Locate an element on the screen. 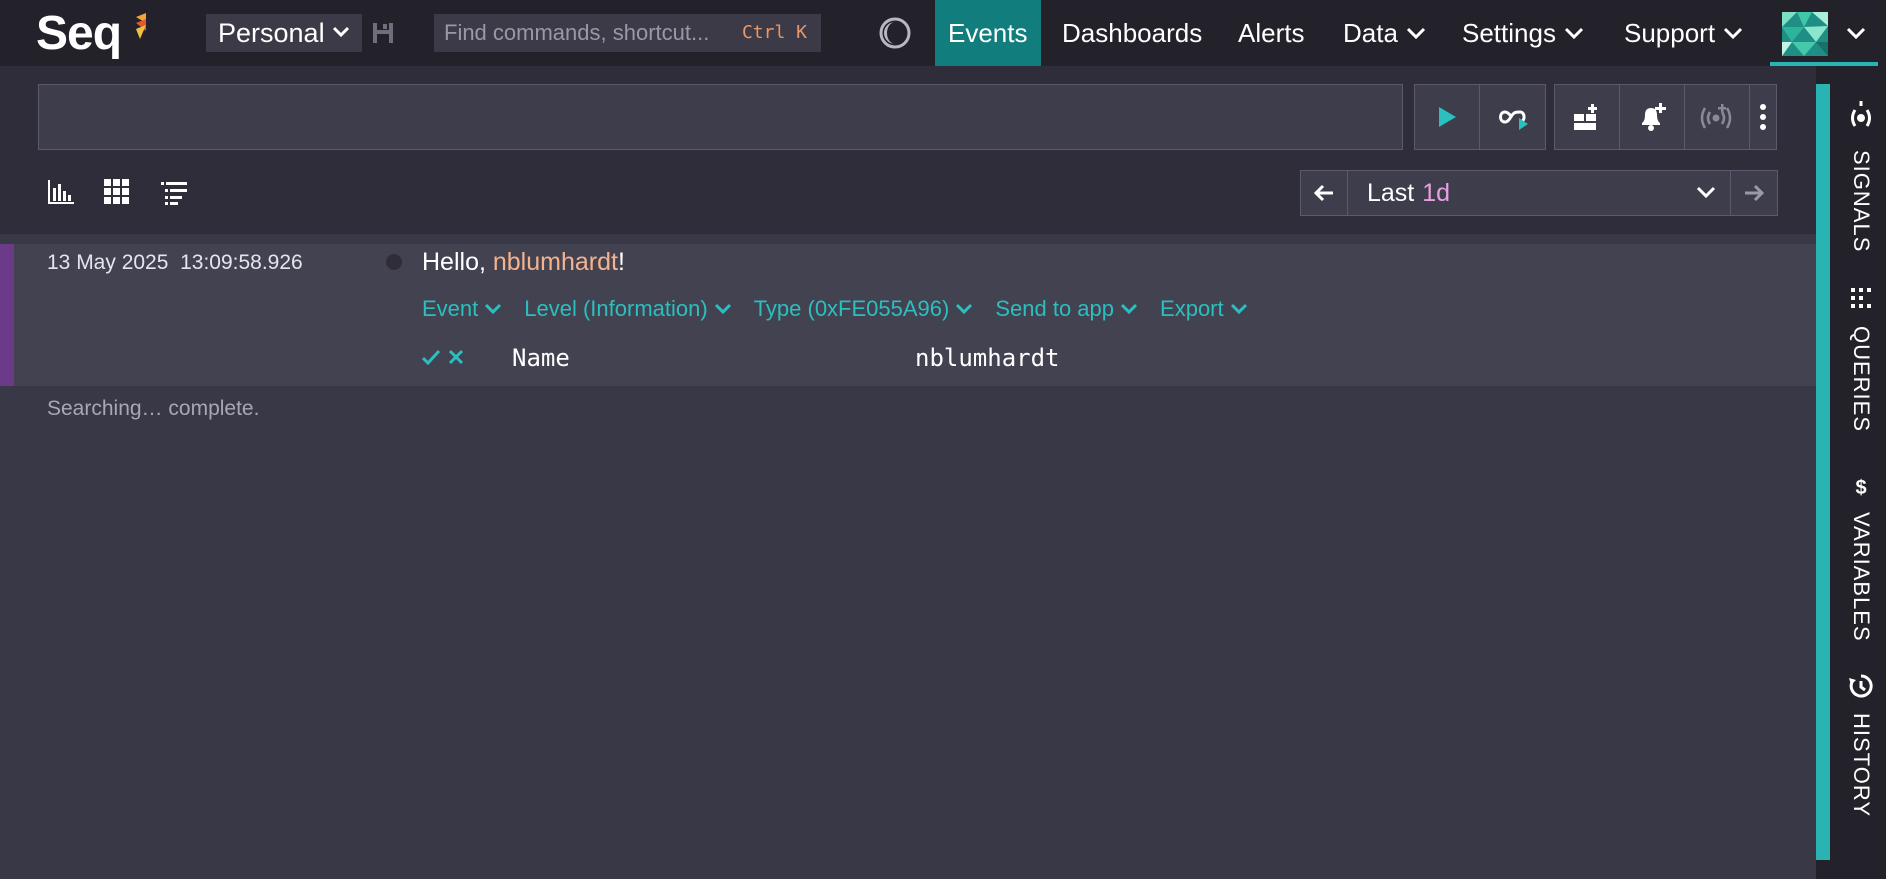 This screenshot has width=1886, height=879. time-range-value: 1d is located at coordinates (1436, 192).